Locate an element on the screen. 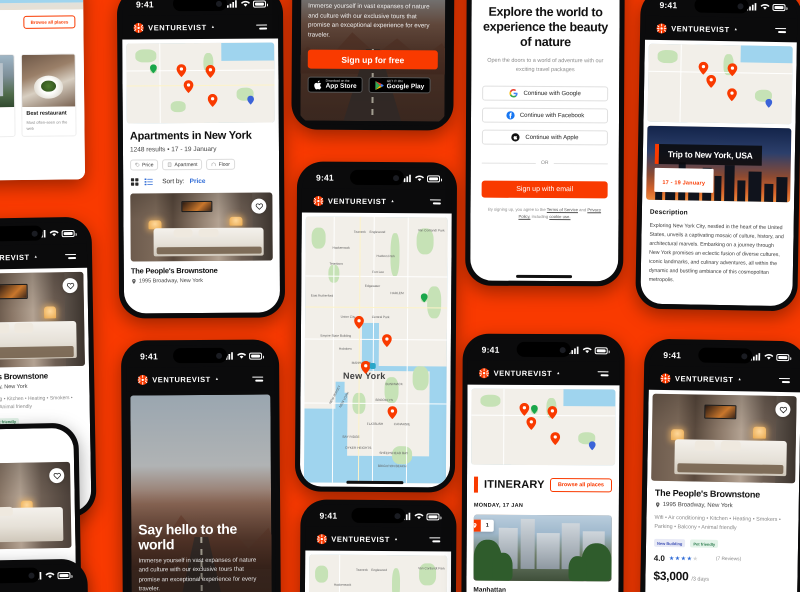 This screenshot has height=592, width=800. map-label: BUSHWICK is located at coordinates (394, 384).